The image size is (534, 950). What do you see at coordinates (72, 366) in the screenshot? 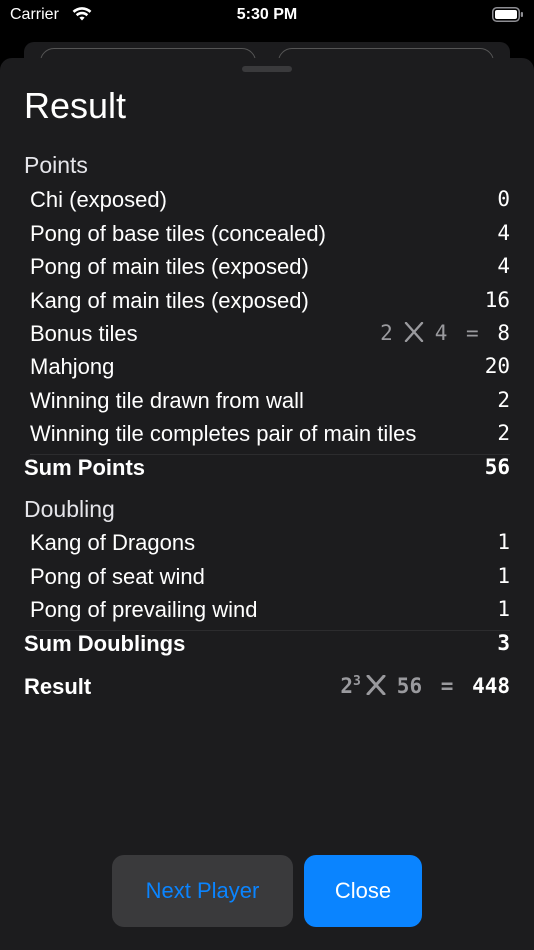
I see `points-row-label: Mahjong` at bounding box center [72, 366].